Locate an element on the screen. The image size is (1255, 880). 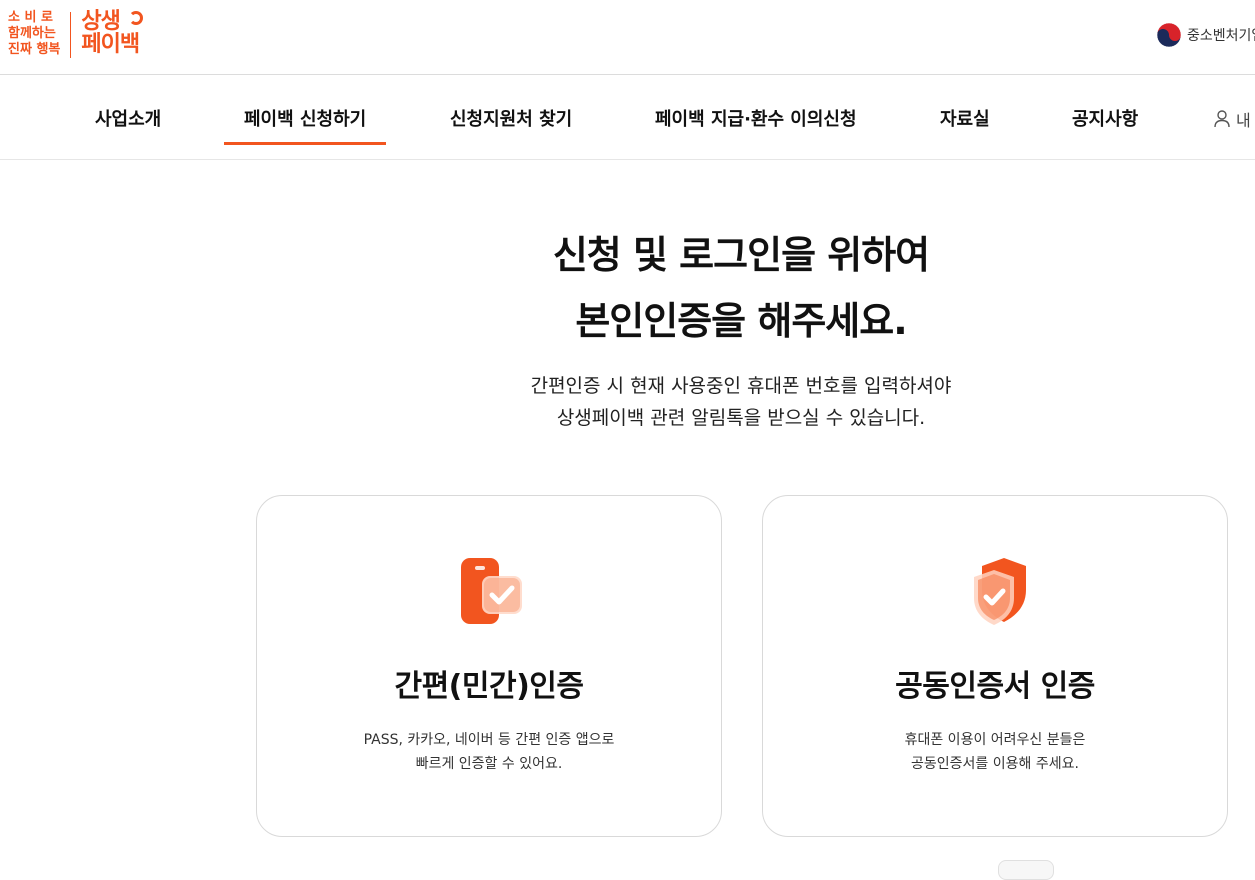
user-icon is located at coordinates (1222, 119).